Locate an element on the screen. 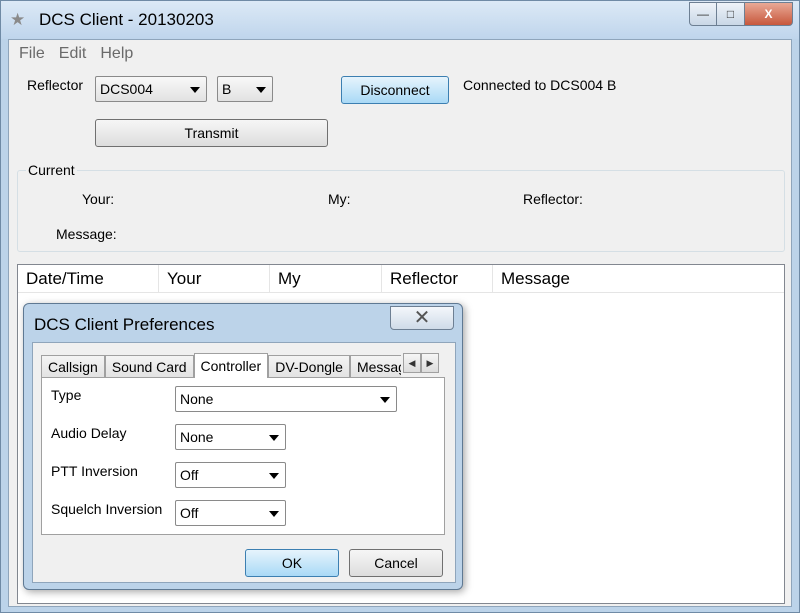 The image size is (800, 613). close-icon: ✕ is located at coordinates (422, 318).